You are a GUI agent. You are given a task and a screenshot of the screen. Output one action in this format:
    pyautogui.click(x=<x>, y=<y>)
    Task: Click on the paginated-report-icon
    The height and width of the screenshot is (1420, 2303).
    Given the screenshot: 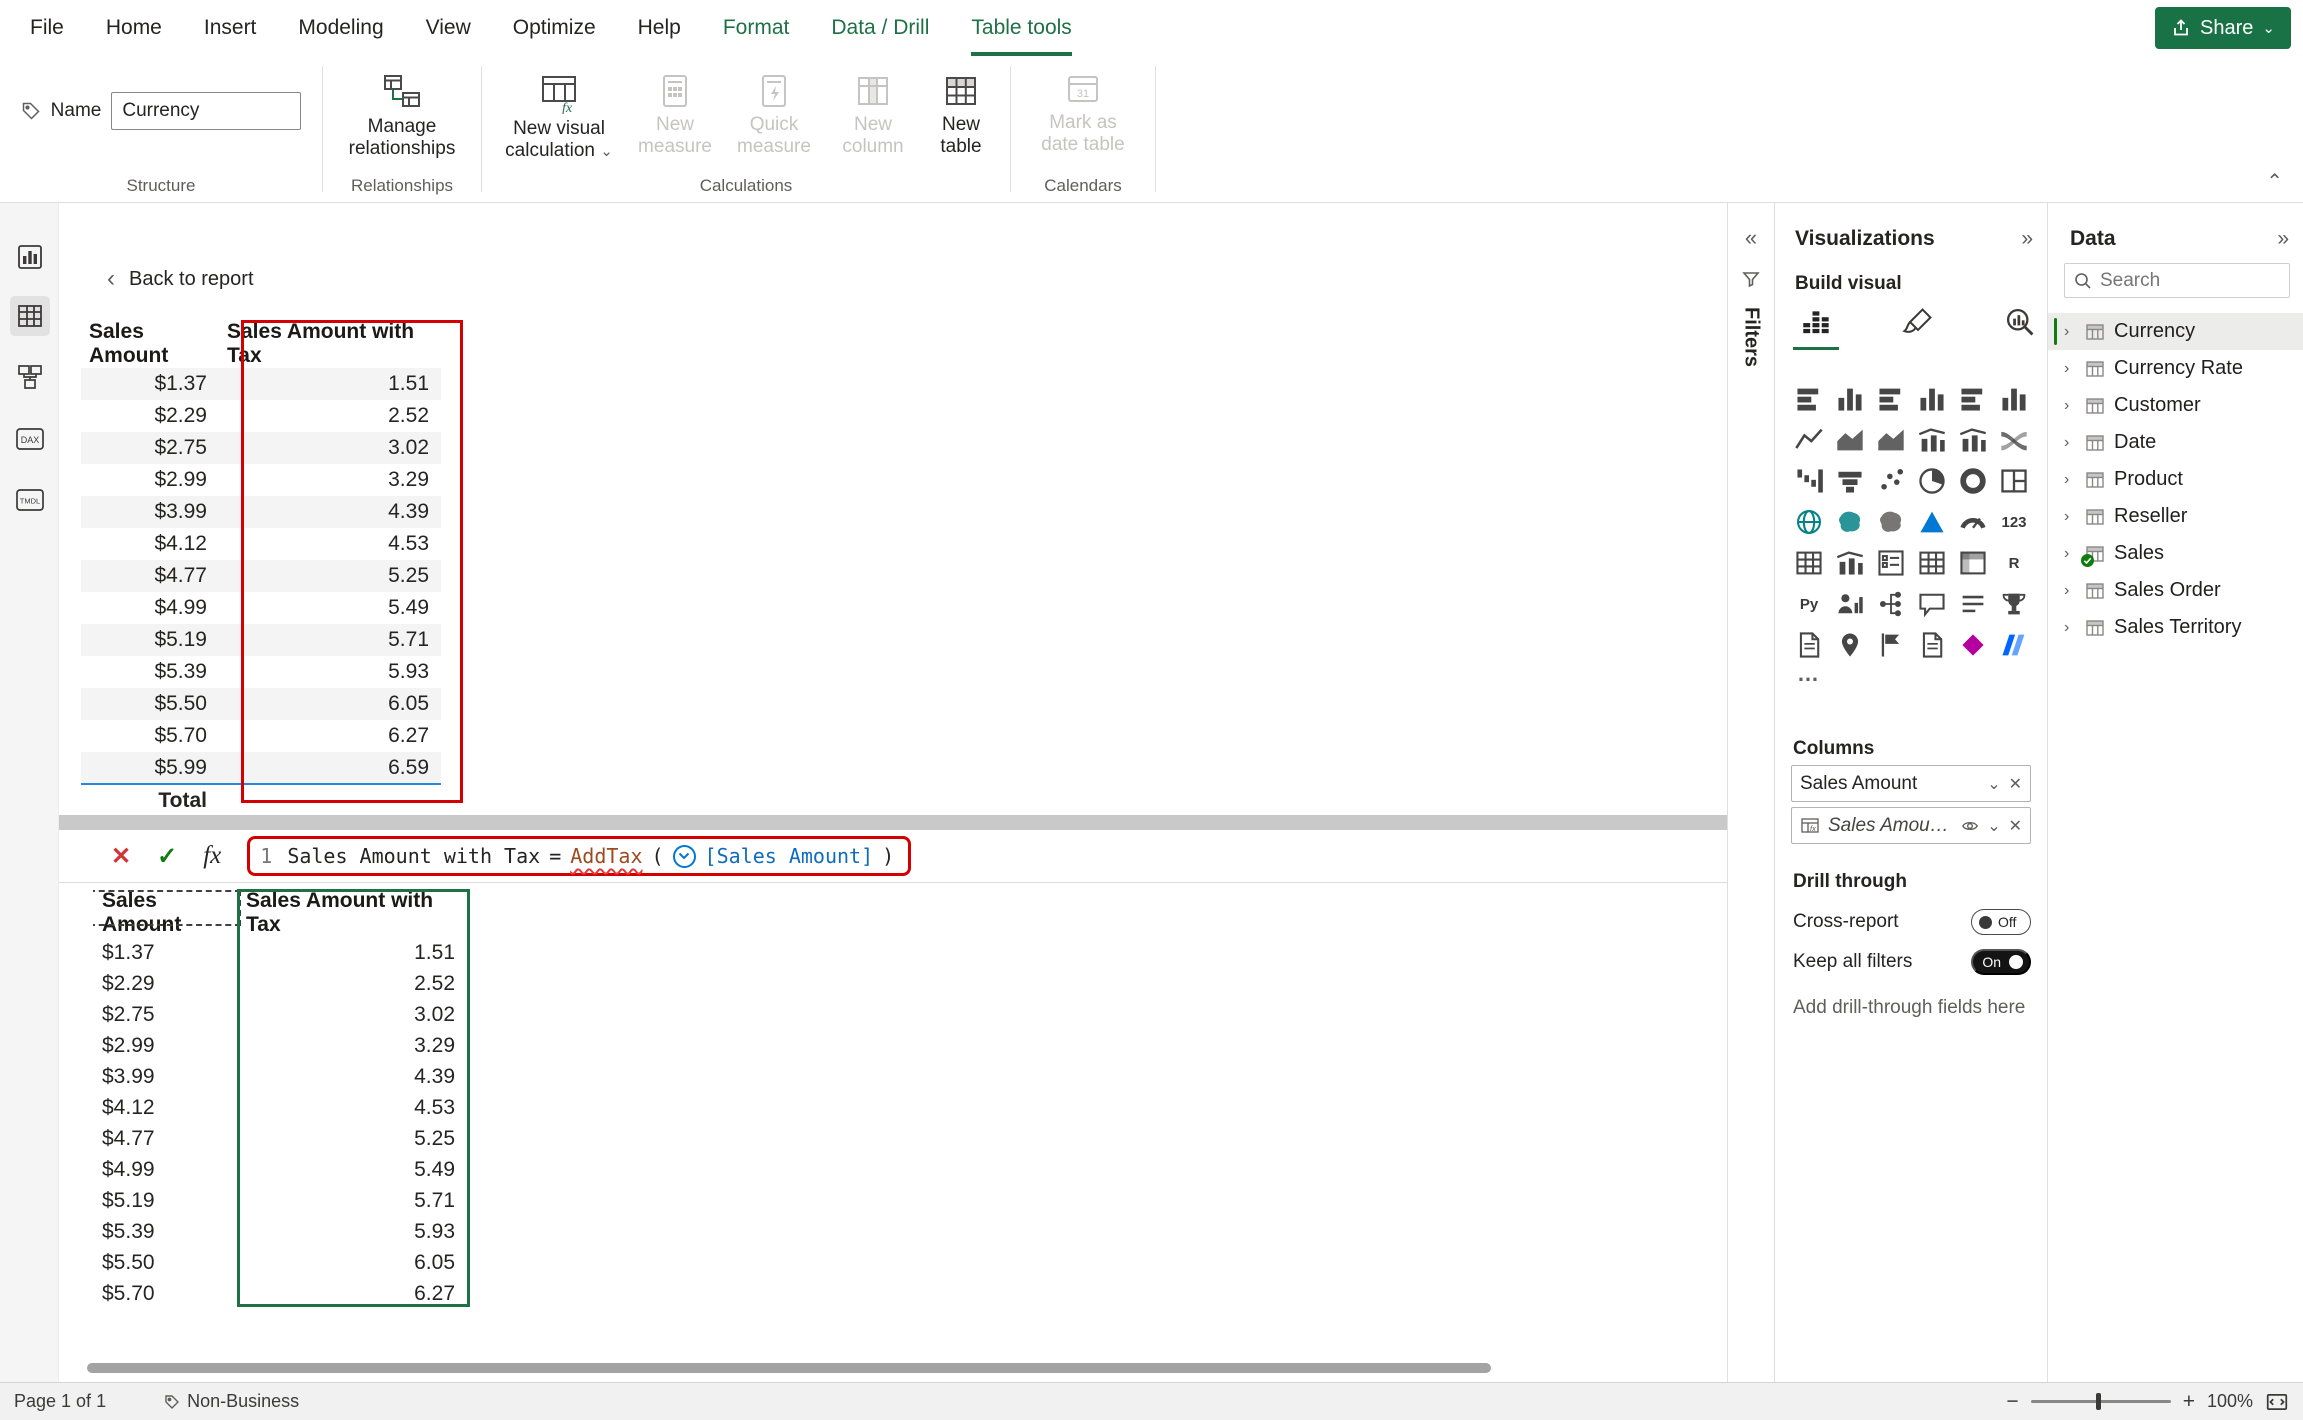 What is the action you would take?
    pyautogui.click(x=1809, y=645)
    